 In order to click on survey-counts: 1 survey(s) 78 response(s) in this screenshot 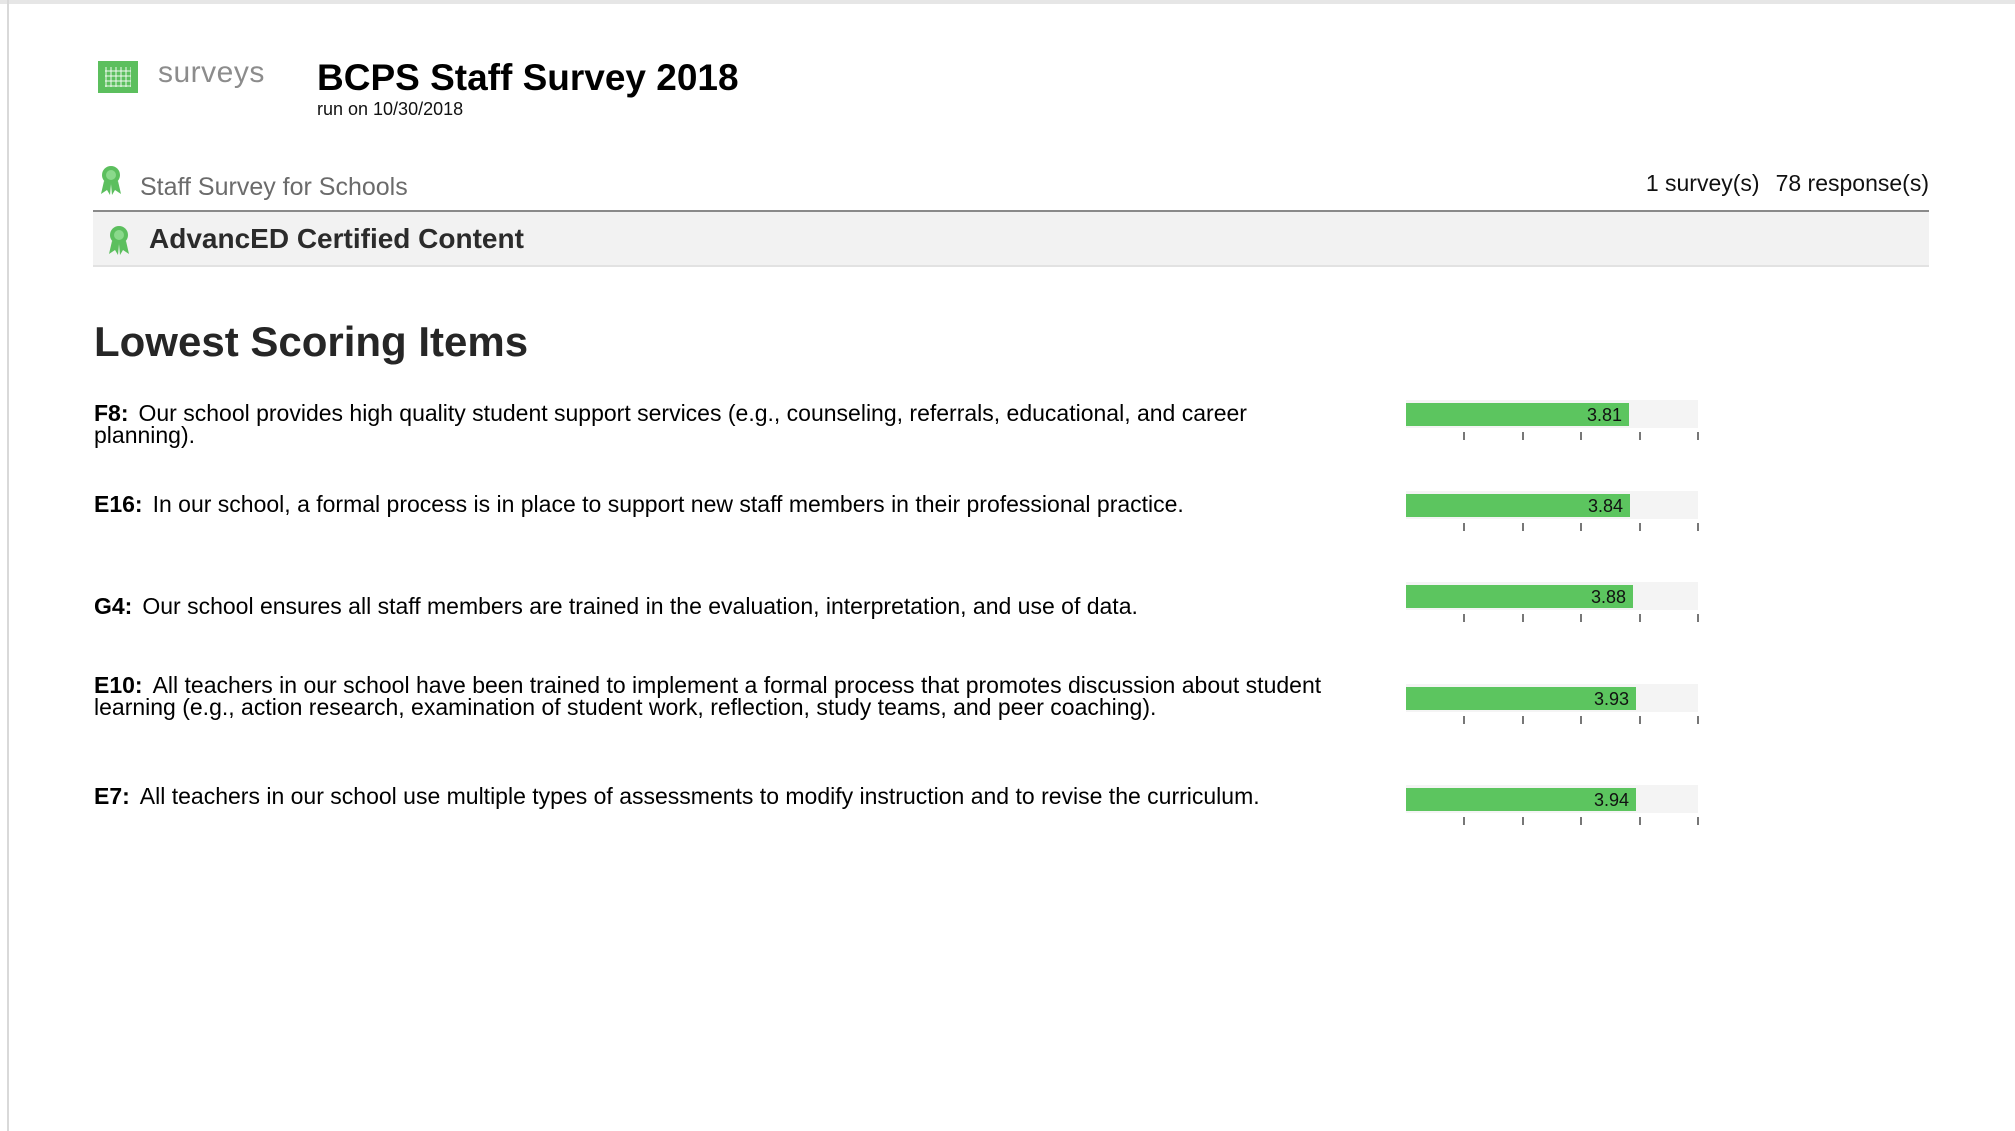, I will do `click(1779, 183)`.